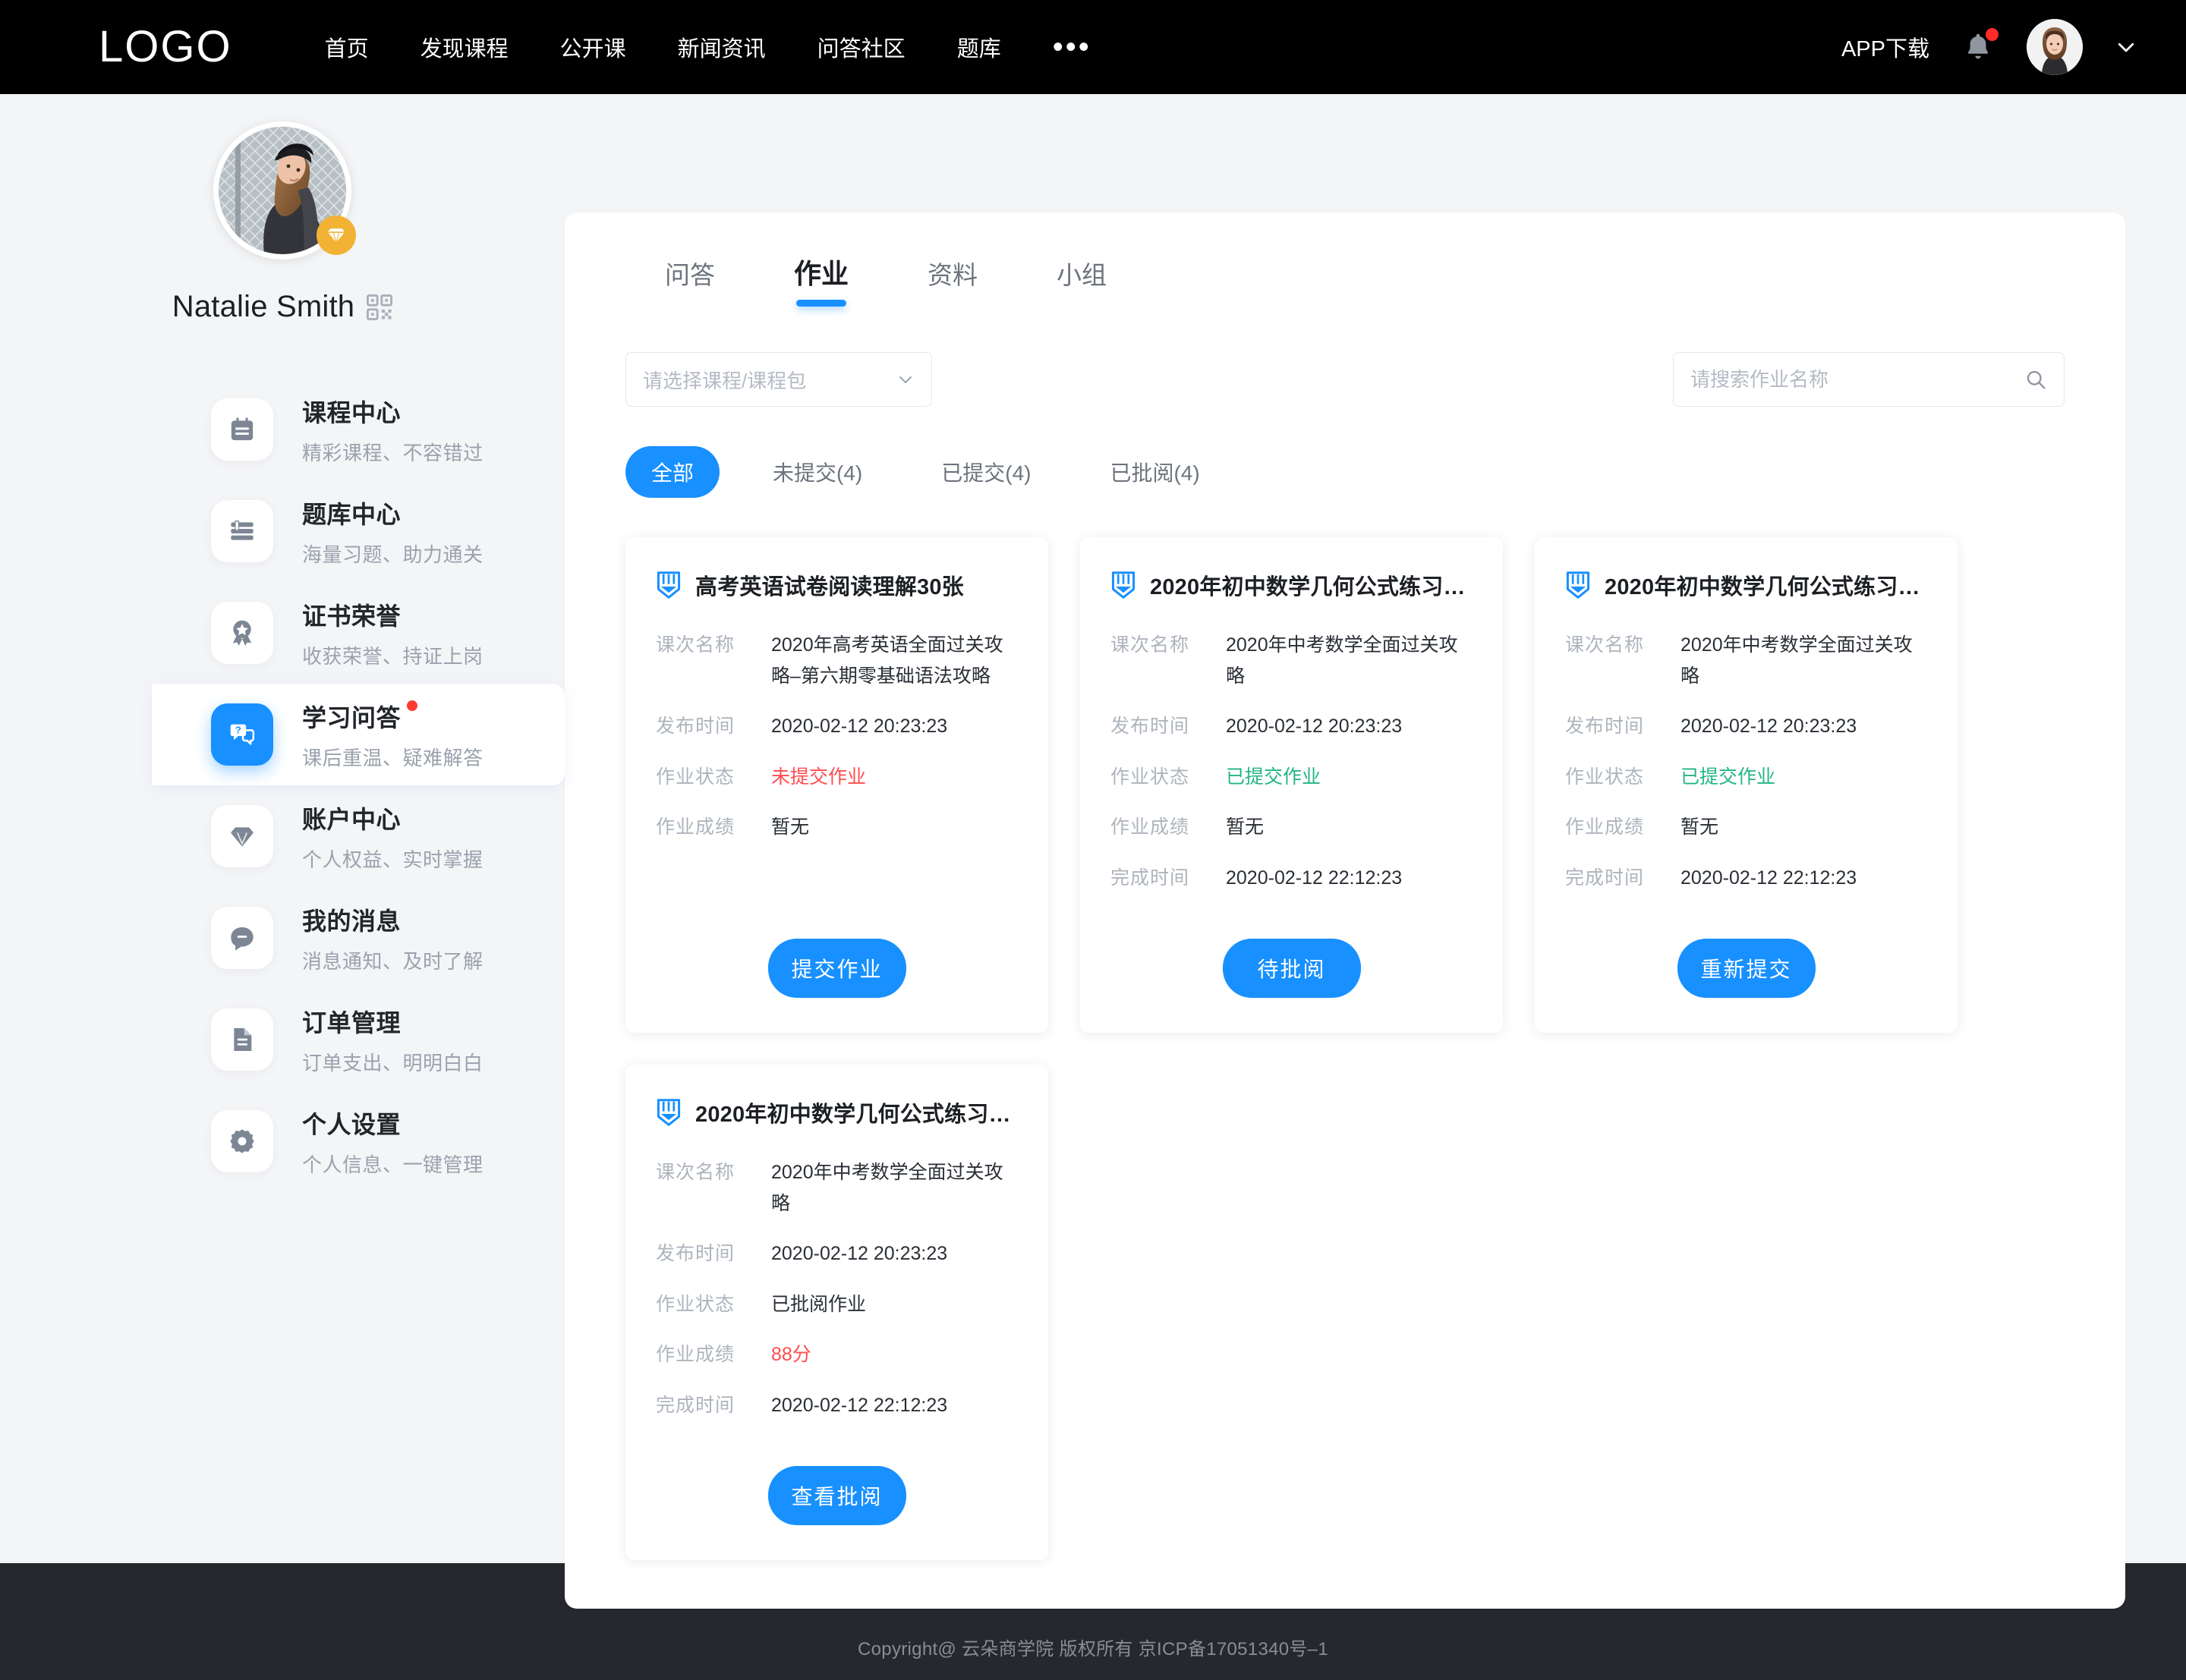 This screenshot has height=1680, width=2186. What do you see at coordinates (393, 554) in the screenshot?
I see `sidebar-item-sublabel: 海量习题、助力通关` at bounding box center [393, 554].